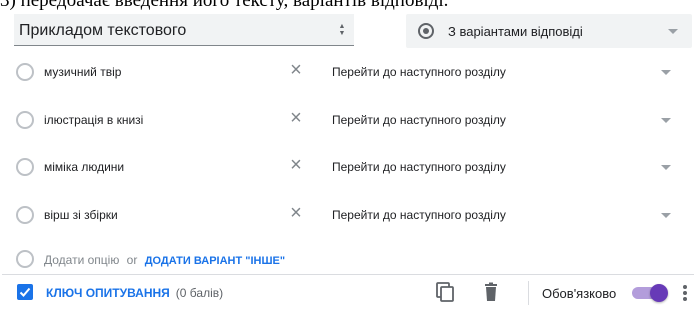 This screenshot has width=694, height=309. What do you see at coordinates (215, 261) in the screenshot?
I see `add-other-button: ДОДАТИ ВАРІАНТ "ІНШЕ"` at bounding box center [215, 261].